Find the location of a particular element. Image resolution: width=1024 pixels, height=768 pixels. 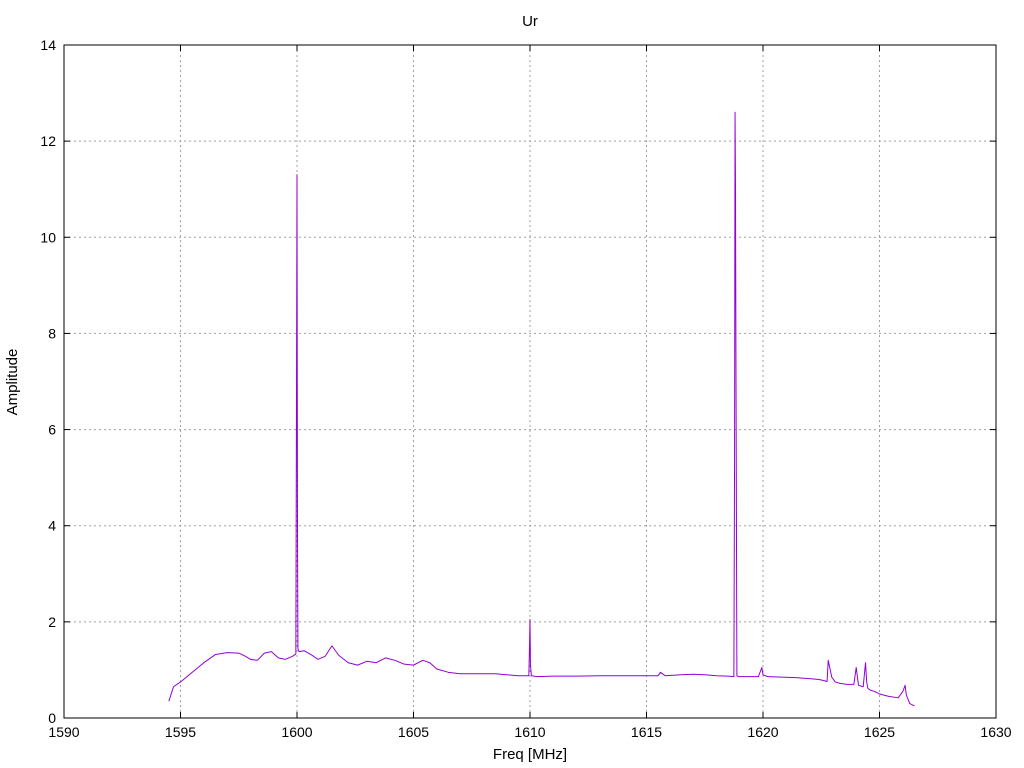

x-tick-label: 1615 is located at coordinates (646, 732).